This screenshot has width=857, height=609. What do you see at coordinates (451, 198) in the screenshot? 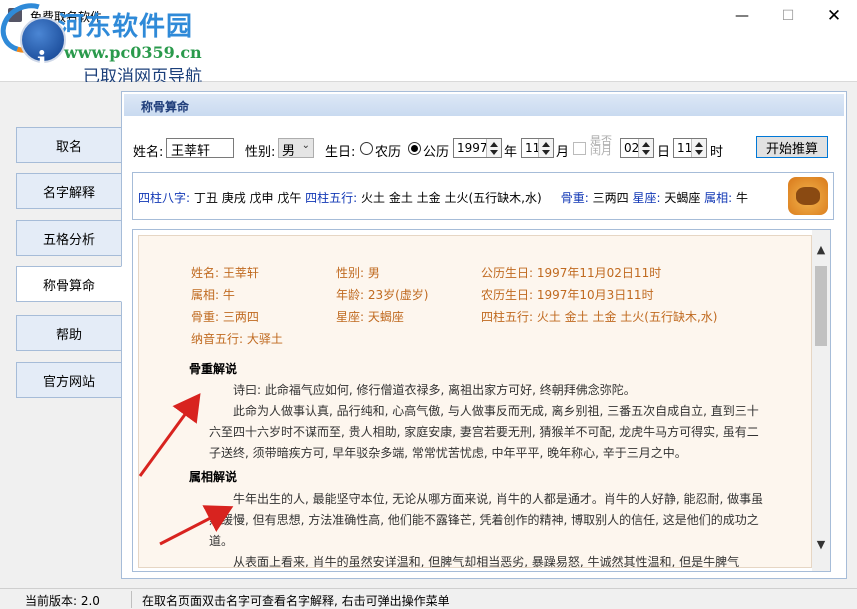
I see `wuxing-value: 火土 金土 土金 土火(五行缺木,水)` at bounding box center [451, 198].